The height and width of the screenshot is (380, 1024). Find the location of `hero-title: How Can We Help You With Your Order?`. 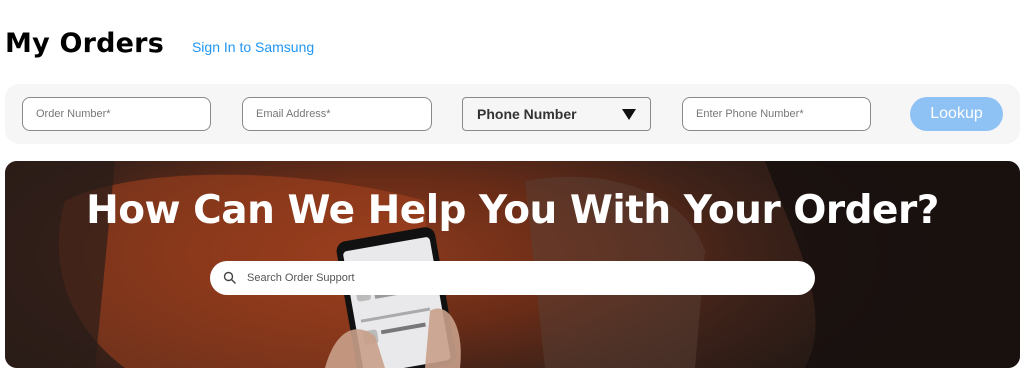

hero-title: How Can We Help You With Your Order? is located at coordinates (512, 210).